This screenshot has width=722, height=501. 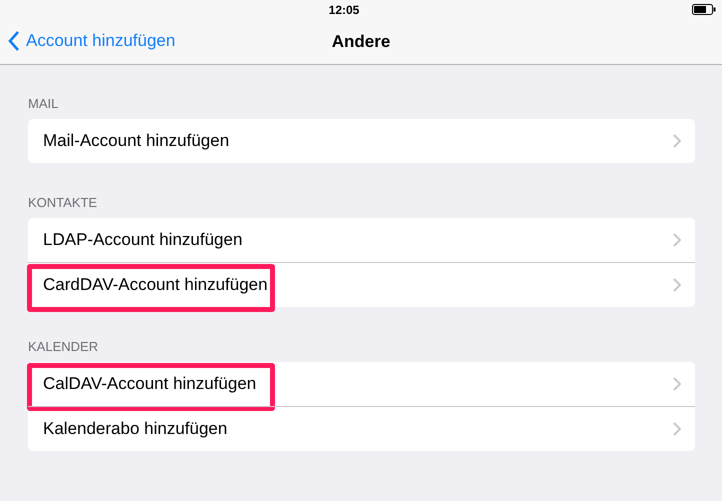 What do you see at coordinates (704, 9) in the screenshot?
I see `battery-icon` at bounding box center [704, 9].